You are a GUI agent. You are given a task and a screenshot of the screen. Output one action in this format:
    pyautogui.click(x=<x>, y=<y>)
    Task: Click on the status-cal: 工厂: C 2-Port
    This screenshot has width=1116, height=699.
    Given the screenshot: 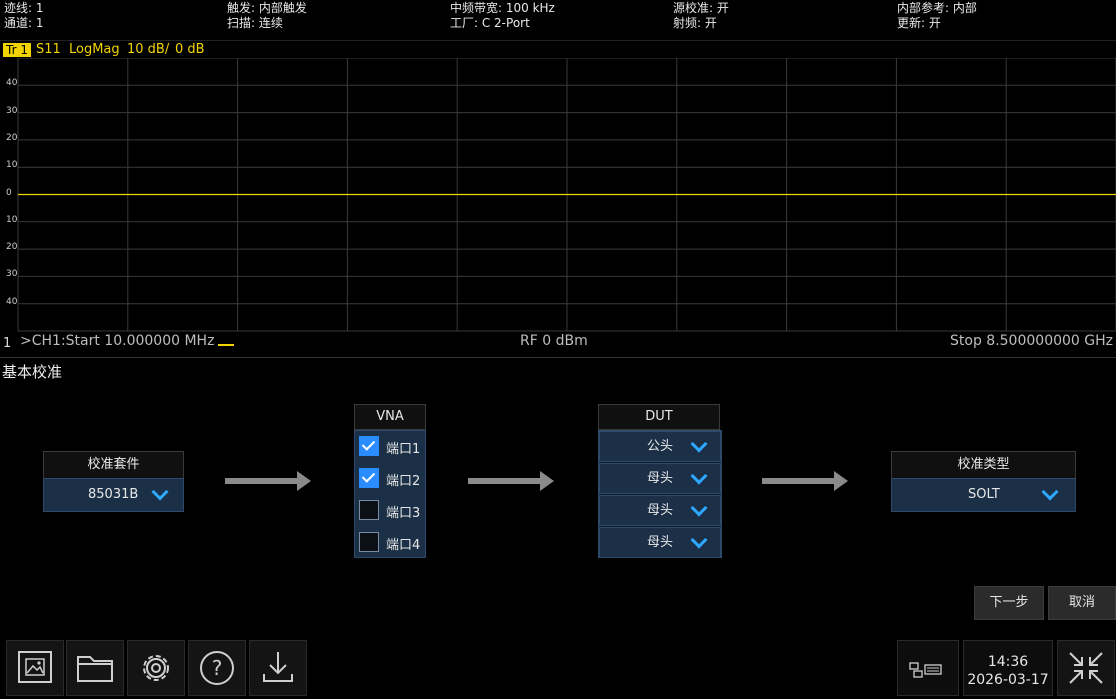 What is the action you would take?
    pyautogui.click(x=490, y=23)
    